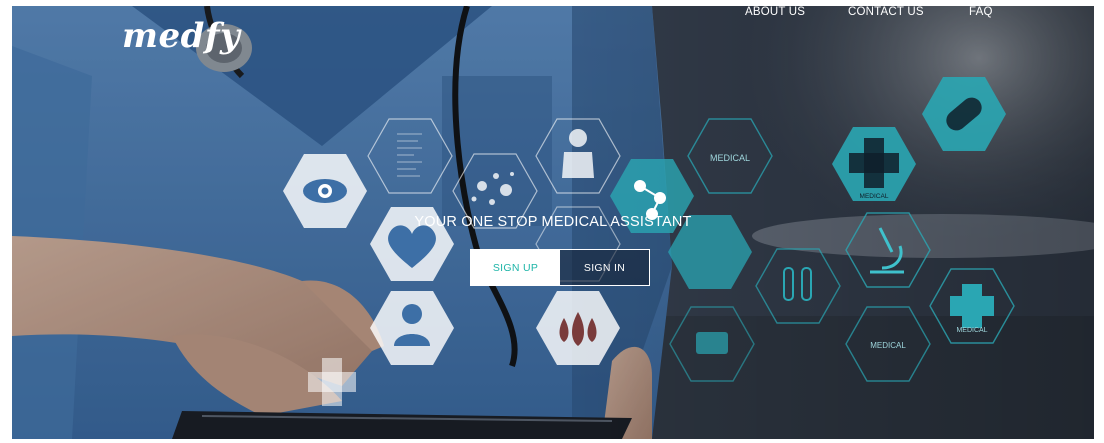  I want to click on brand-logo: medfy, so click(181, 36).